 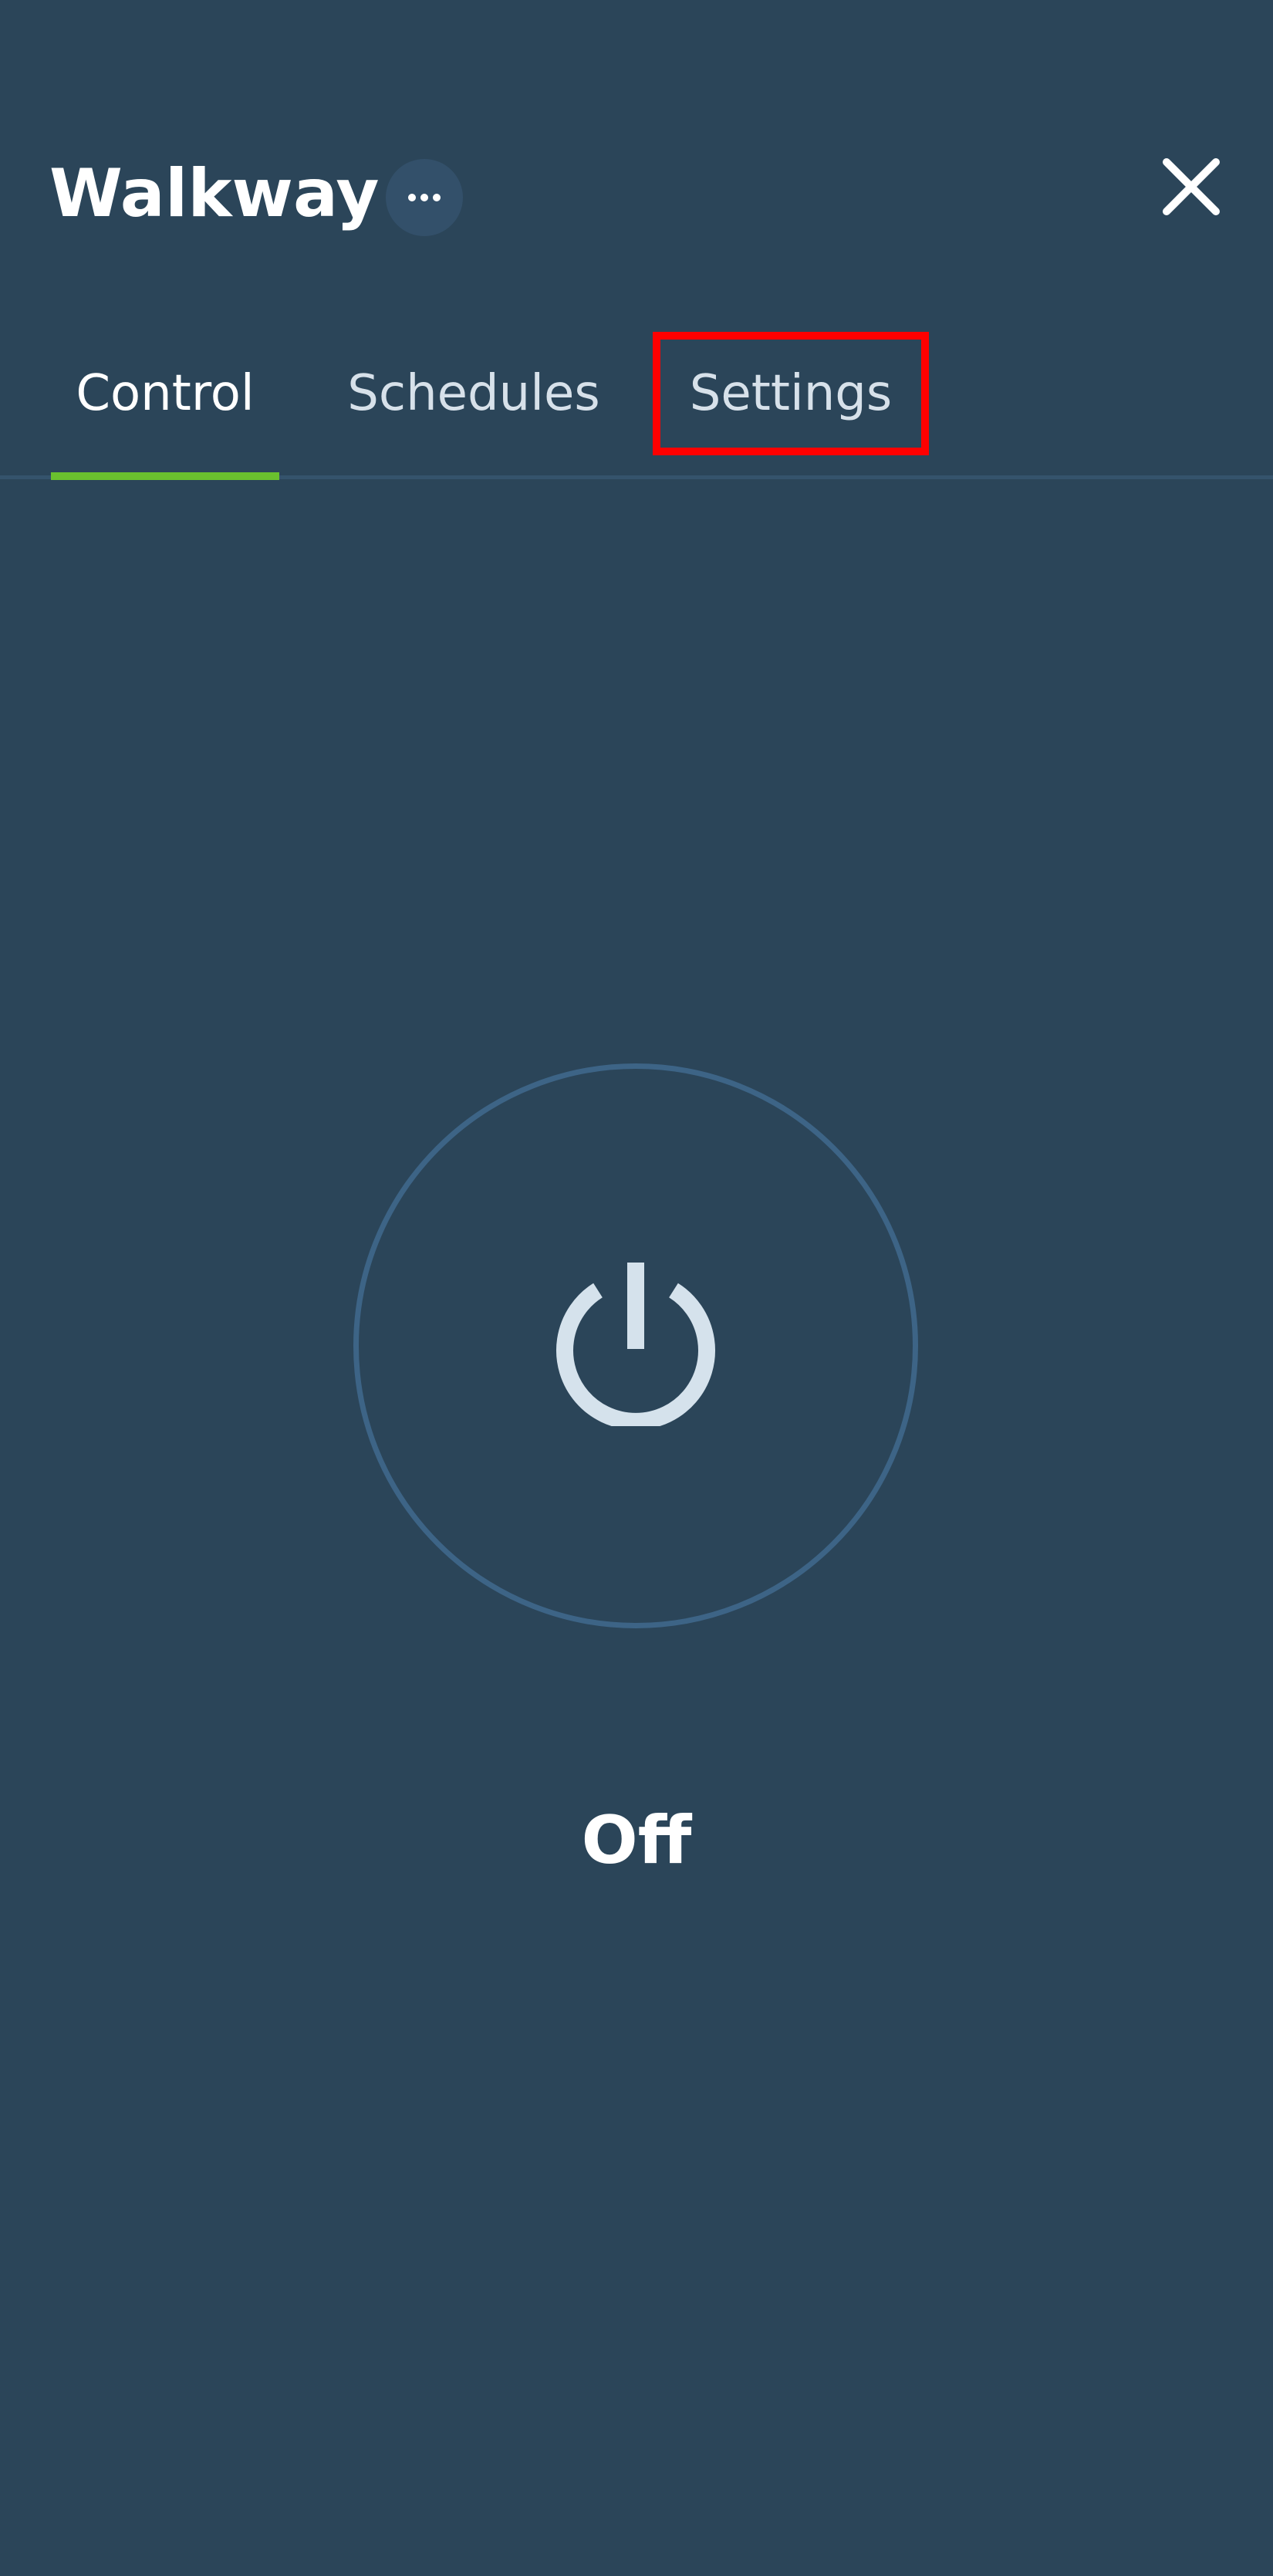 I want to click on tab-schedules-label: Schedules, so click(x=473, y=393).